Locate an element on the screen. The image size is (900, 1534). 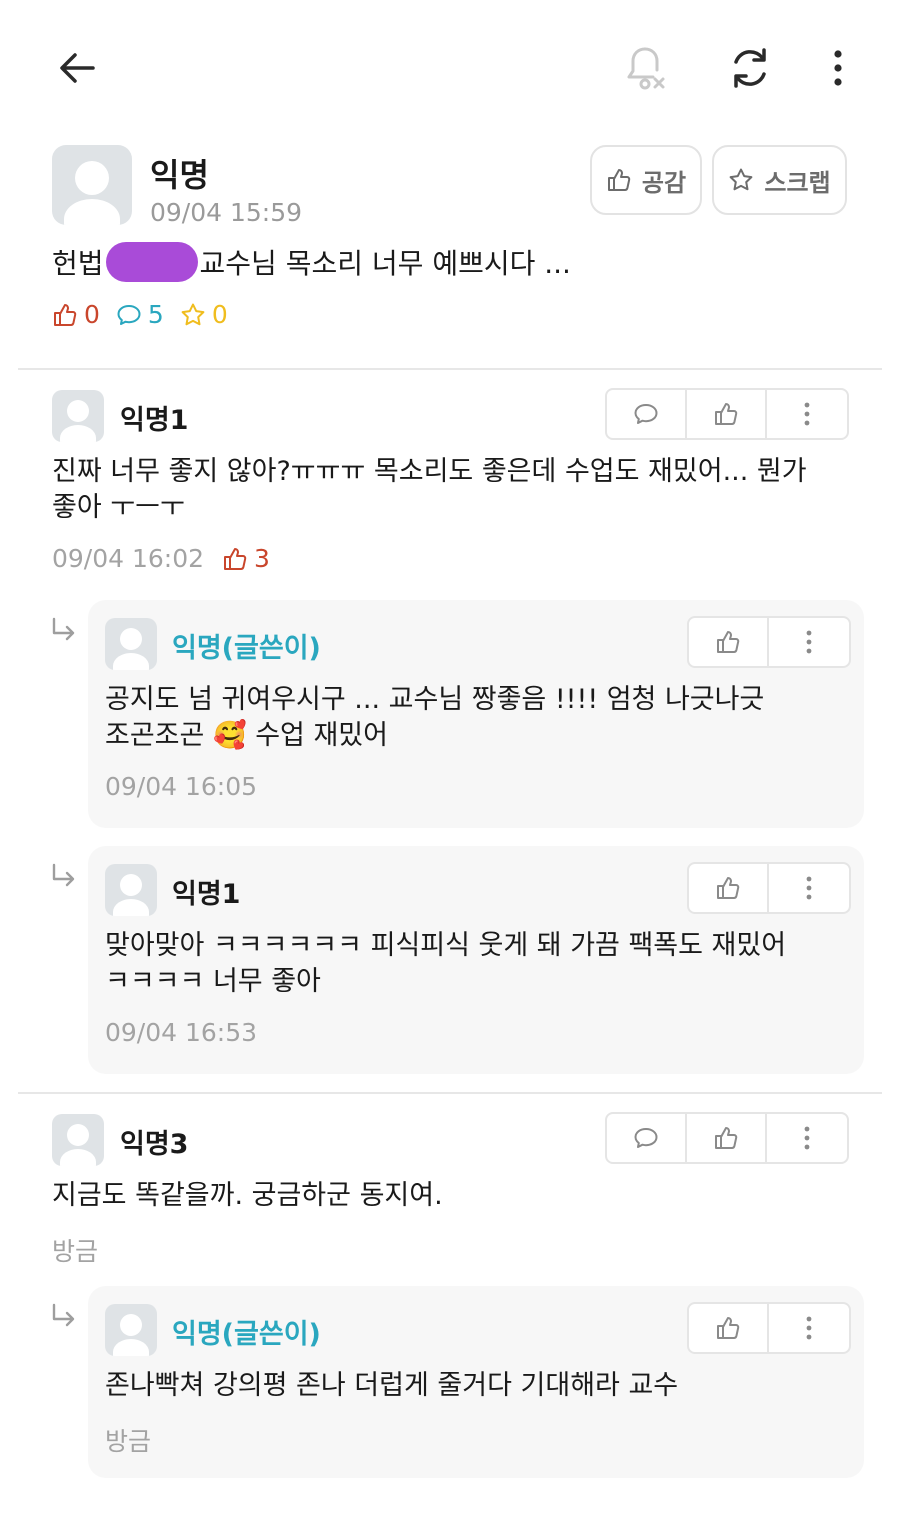
scrap-count: 0 is located at coordinates (204, 314).